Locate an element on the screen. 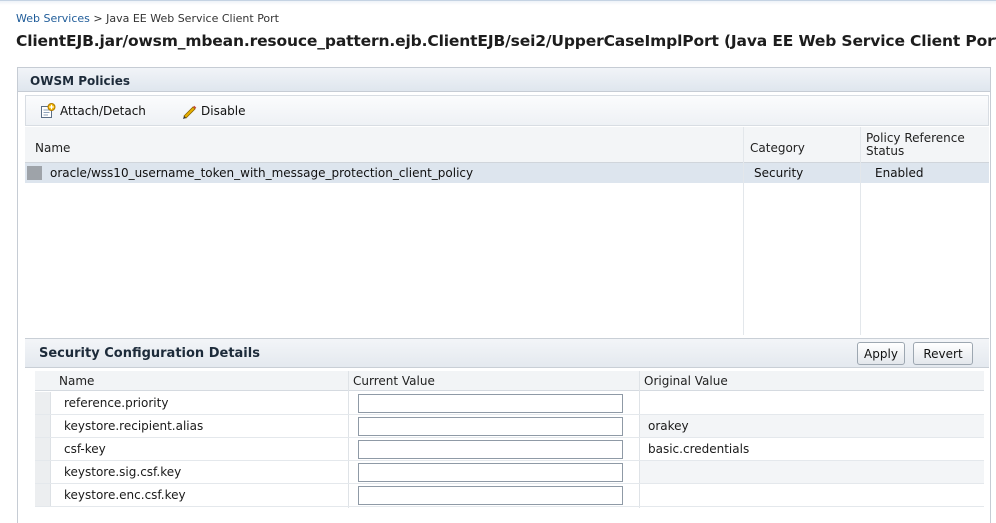 This screenshot has height=523, width=996. config-row-reference-priority: reference.priority is located at coordinates (509, 403).